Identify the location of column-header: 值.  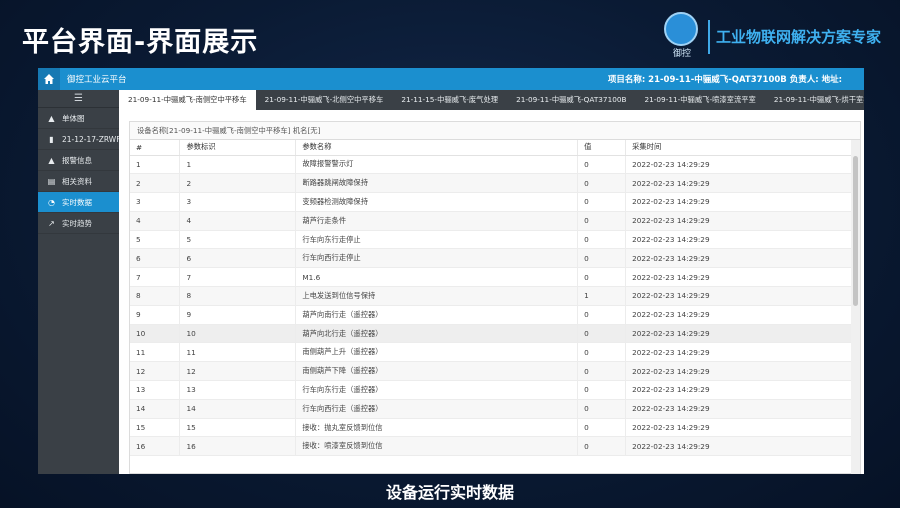
(602, 148).